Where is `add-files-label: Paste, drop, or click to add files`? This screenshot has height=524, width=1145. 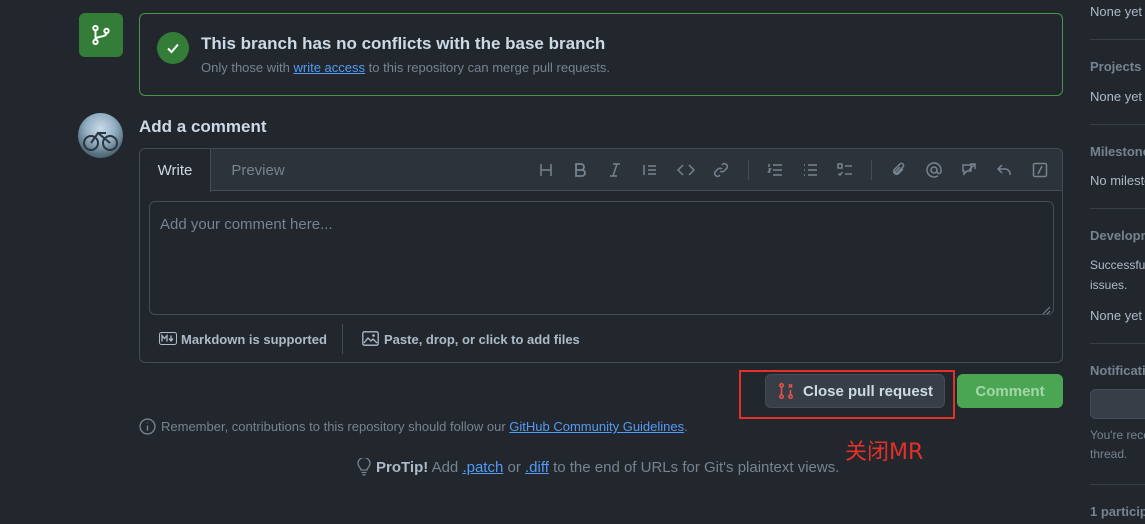
add-files-label: Paste, drop, or click to add files is located at coordinates (482, 339).